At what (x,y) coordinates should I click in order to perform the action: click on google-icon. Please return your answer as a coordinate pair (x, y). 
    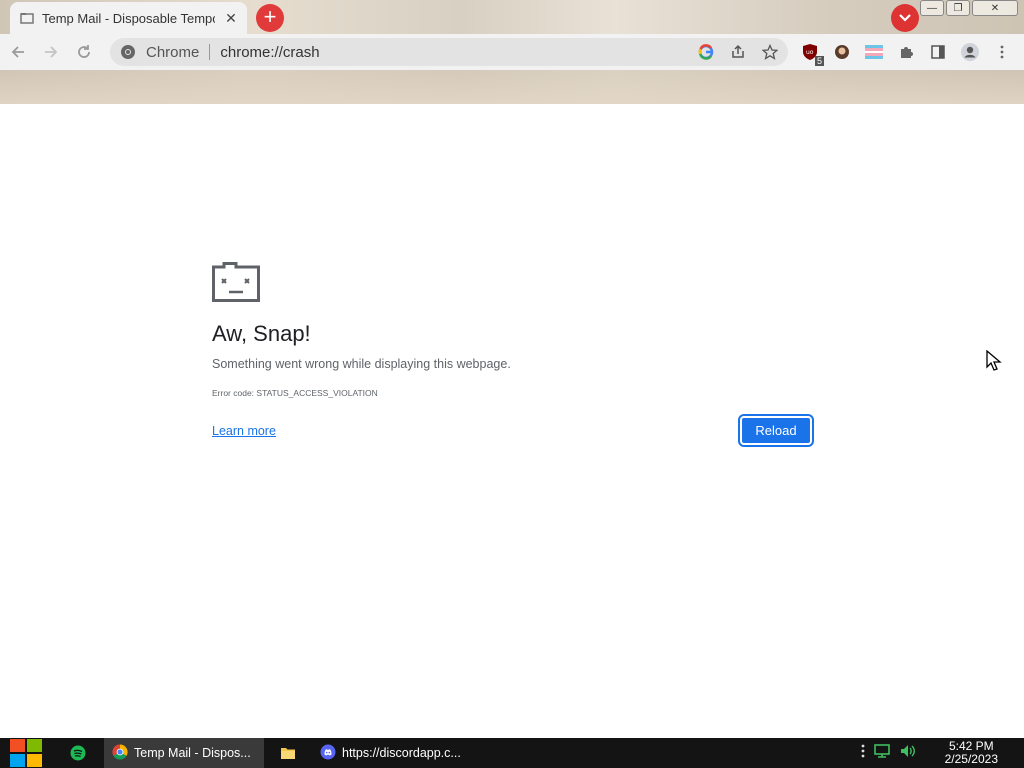
    Looking at the image, I should click on (706, 52).